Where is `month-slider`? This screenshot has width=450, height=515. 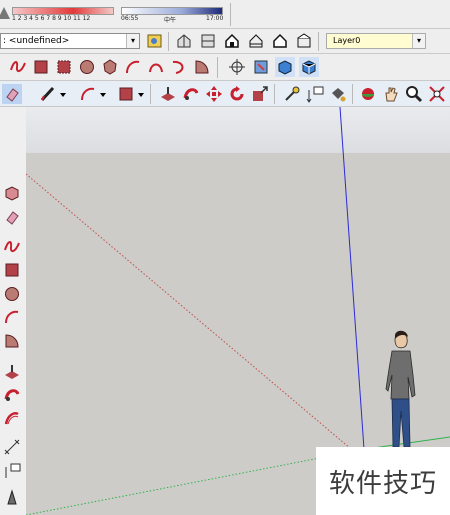 month-slider is located at coordinates (63, 11).